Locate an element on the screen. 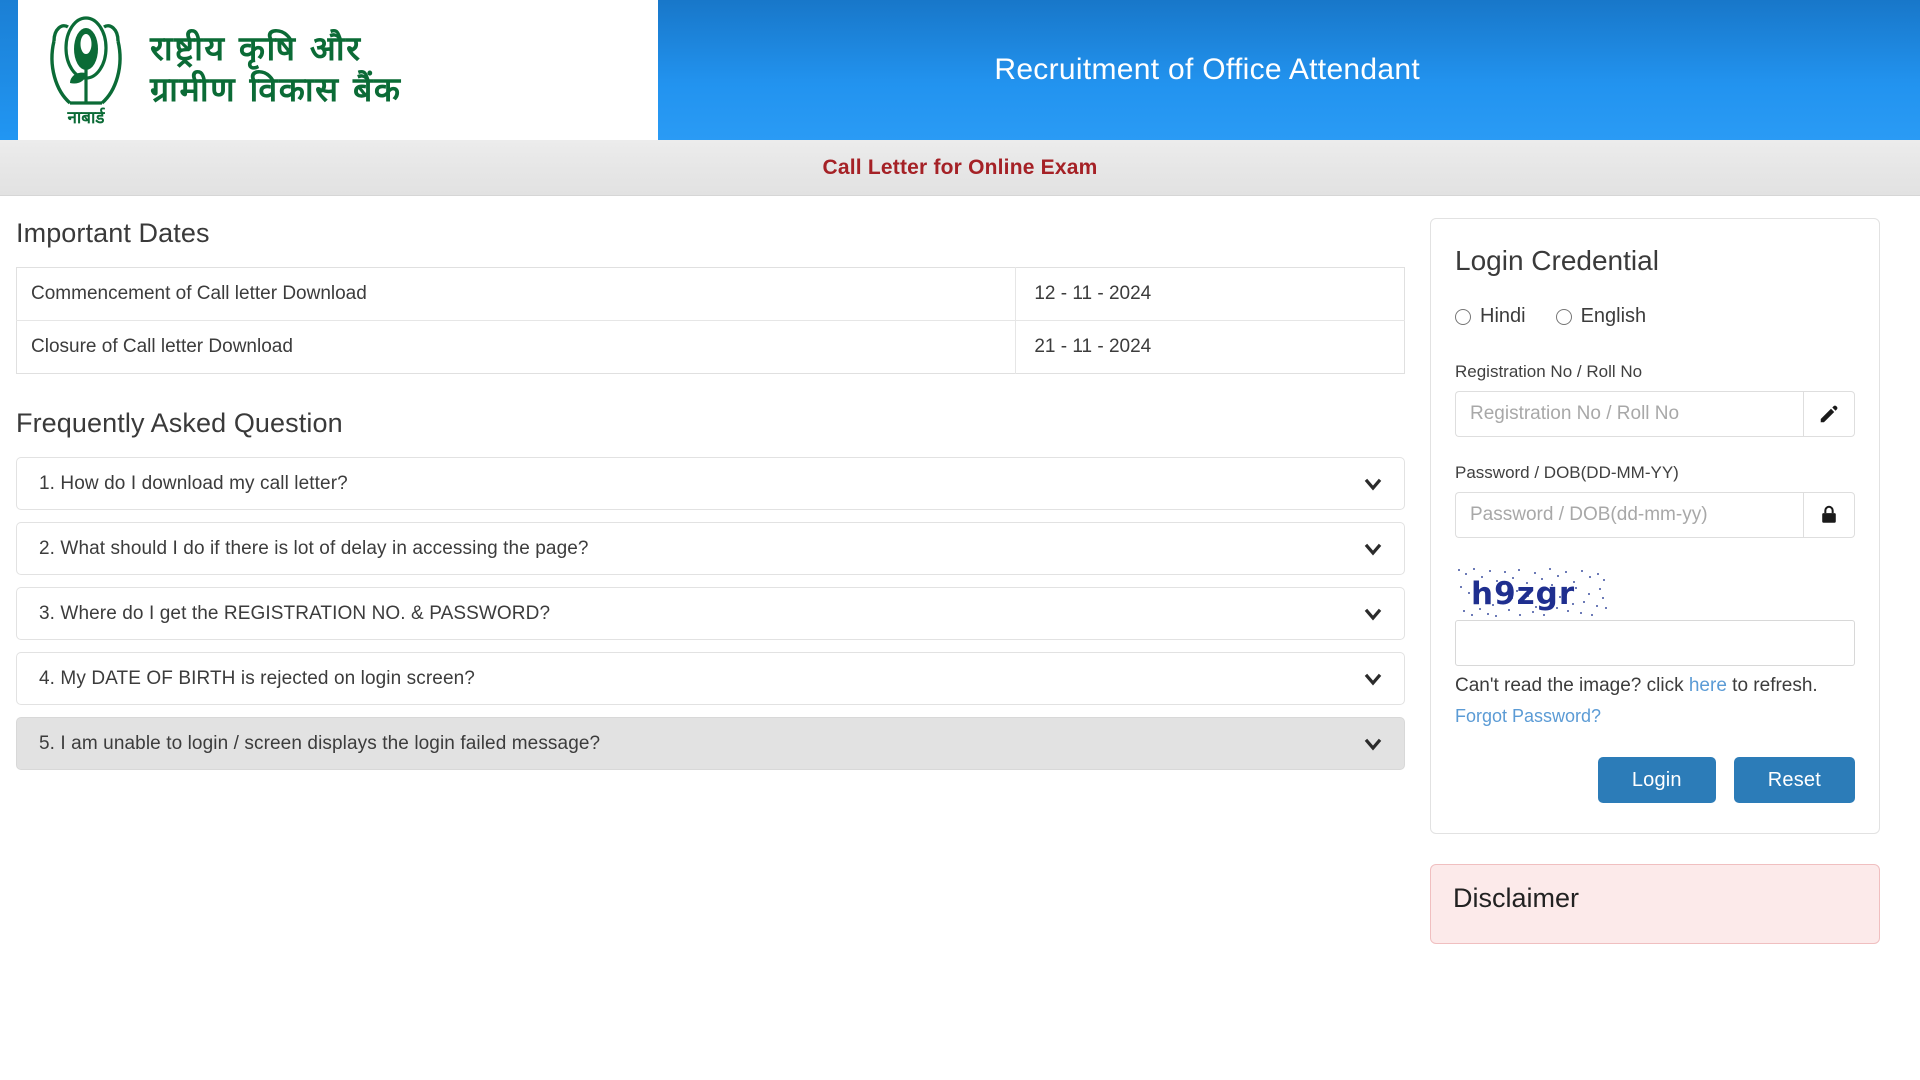 Image resolution: width=1920 pixels, height=1080 pixels. password-field-label: Password / DOB(DD-MM-YY) is located at coordinates (1567, 472).